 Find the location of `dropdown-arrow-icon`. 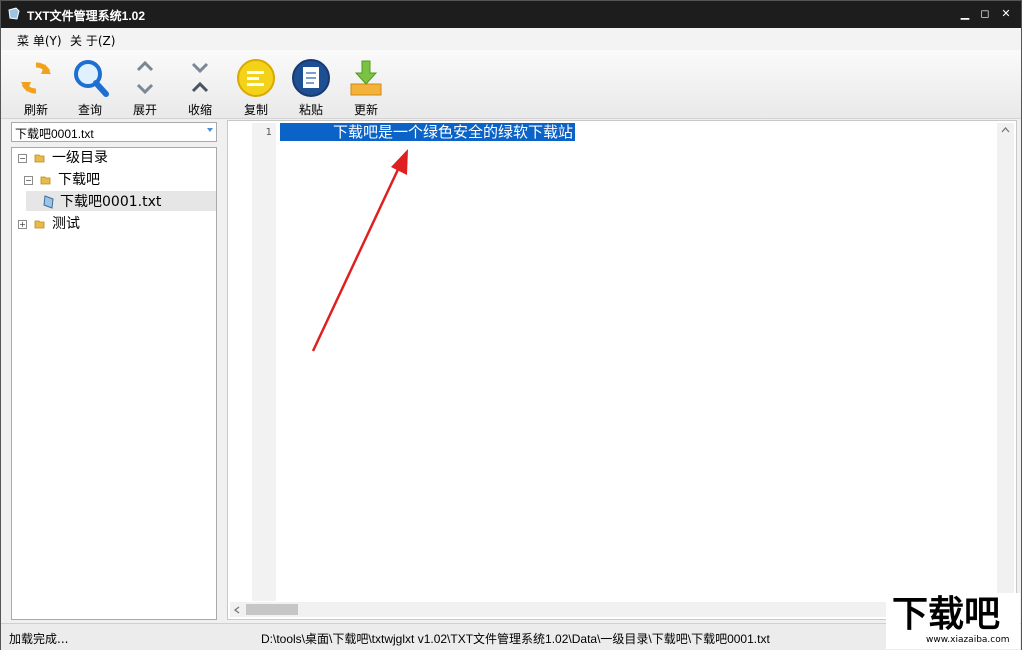

dropdown-arrow-icon is located at coordinates (210, 130).